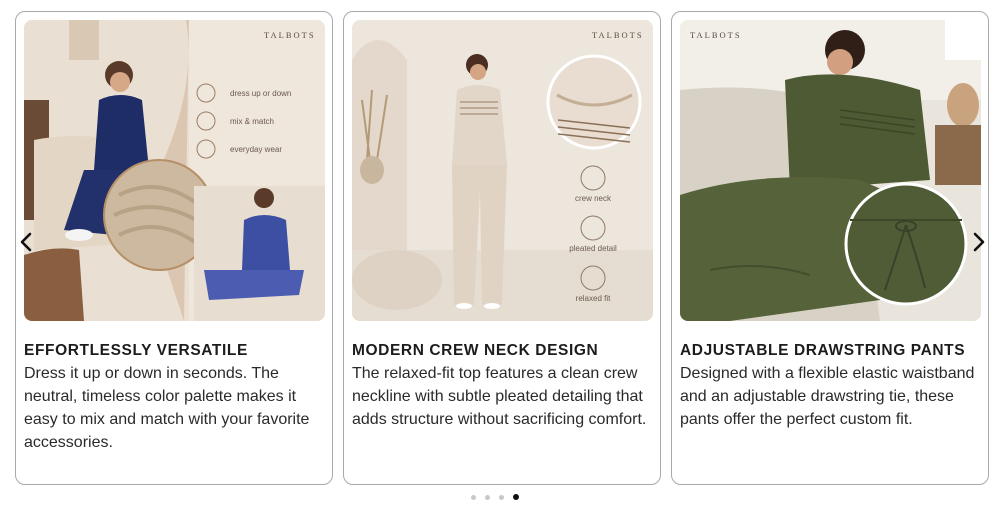 The height and width of the screenshot is (506, 1000). What do you see at coordinates (593, 198) in the screenshot?
I see `feature-label: crew neck` at bounding box center [593, 198].